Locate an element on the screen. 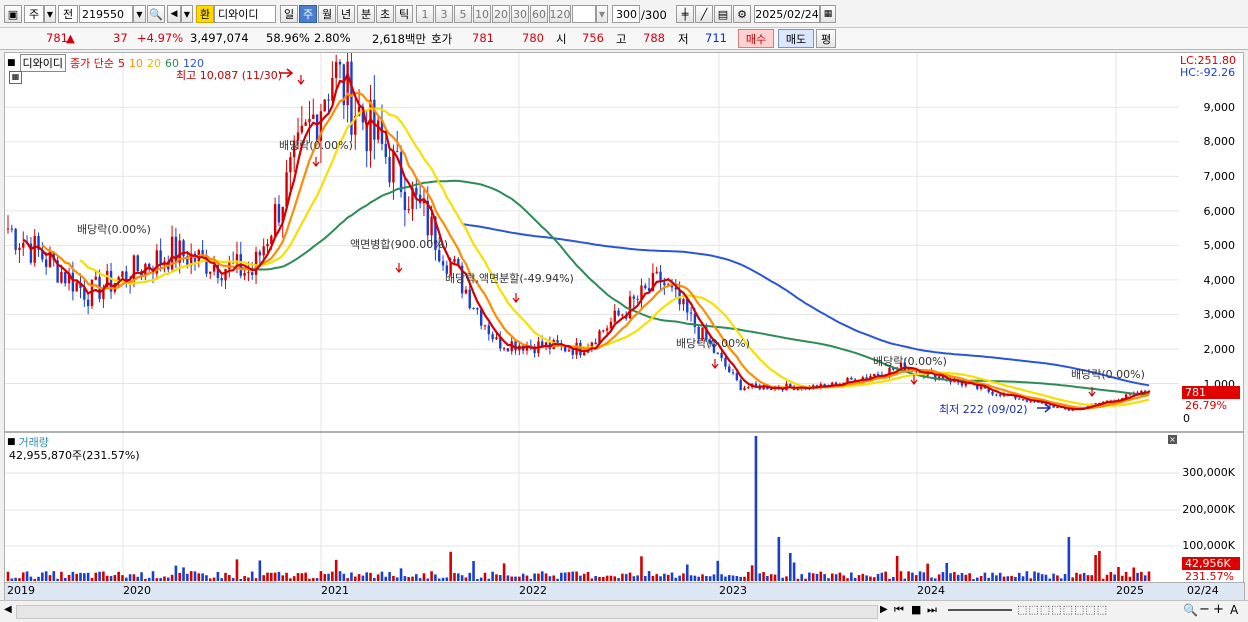 The height and width of the screenshot is (622, 1248). period-month: 월 is located at coordinates (327, 14).